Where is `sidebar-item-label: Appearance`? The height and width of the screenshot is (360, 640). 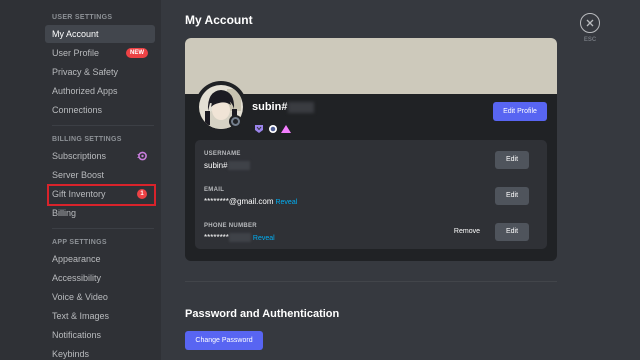 sidebar-item-label: Appearance is located at coordinates (76, 259).